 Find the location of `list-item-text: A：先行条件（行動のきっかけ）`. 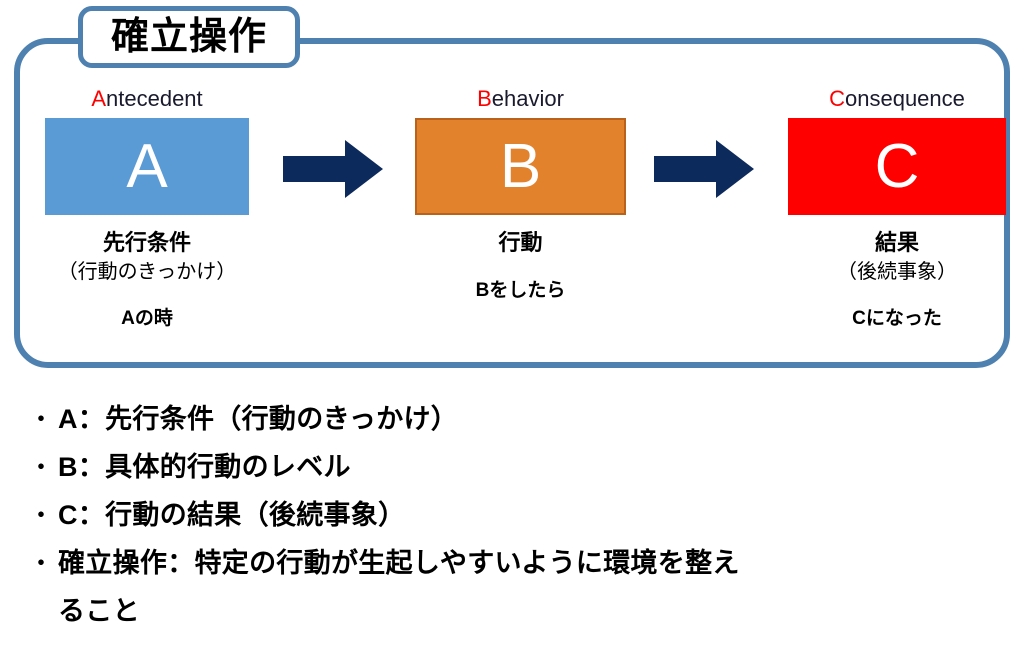

list-item-text: A：先行条件（行動のきっかけ） is located at coordinates (258, 419).